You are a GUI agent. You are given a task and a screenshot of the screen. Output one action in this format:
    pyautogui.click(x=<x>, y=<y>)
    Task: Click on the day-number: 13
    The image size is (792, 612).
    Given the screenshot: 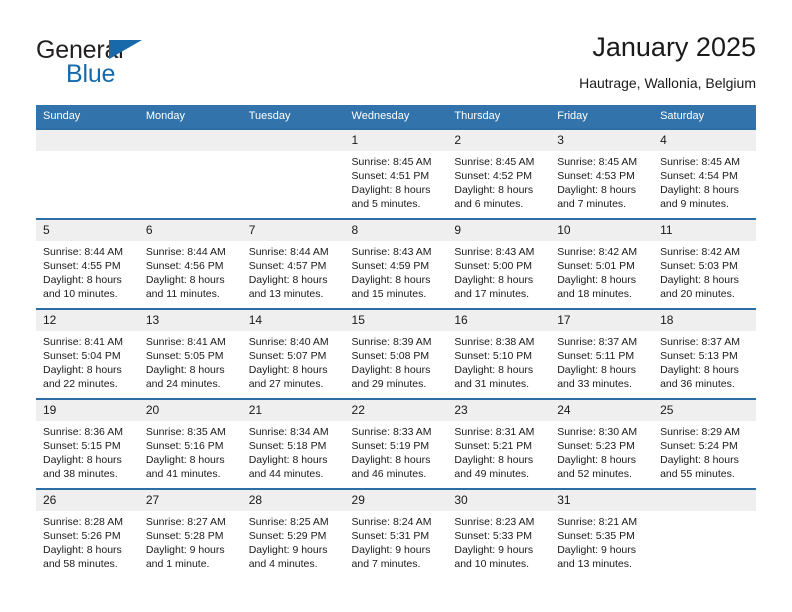 What is the action you would take?
    pyautogui.click(x=190, y=320)
    